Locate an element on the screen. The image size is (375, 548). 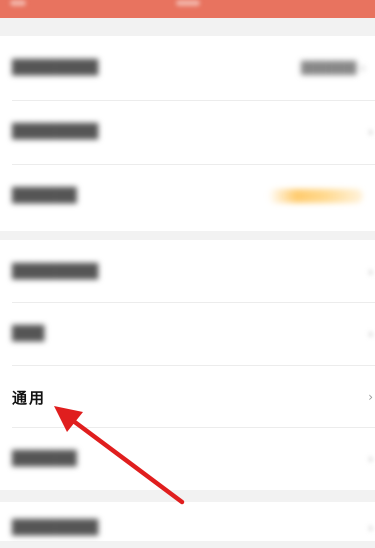
back-icon is located at coordinates (18, 3).